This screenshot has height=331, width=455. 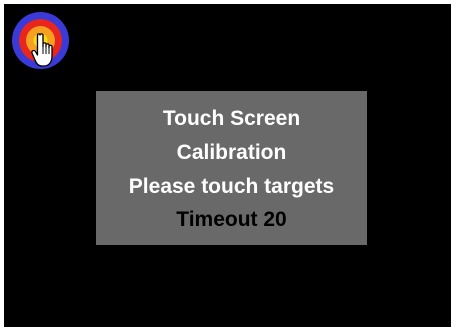 I want to click on target-graphic, so click(x=40, y=40).